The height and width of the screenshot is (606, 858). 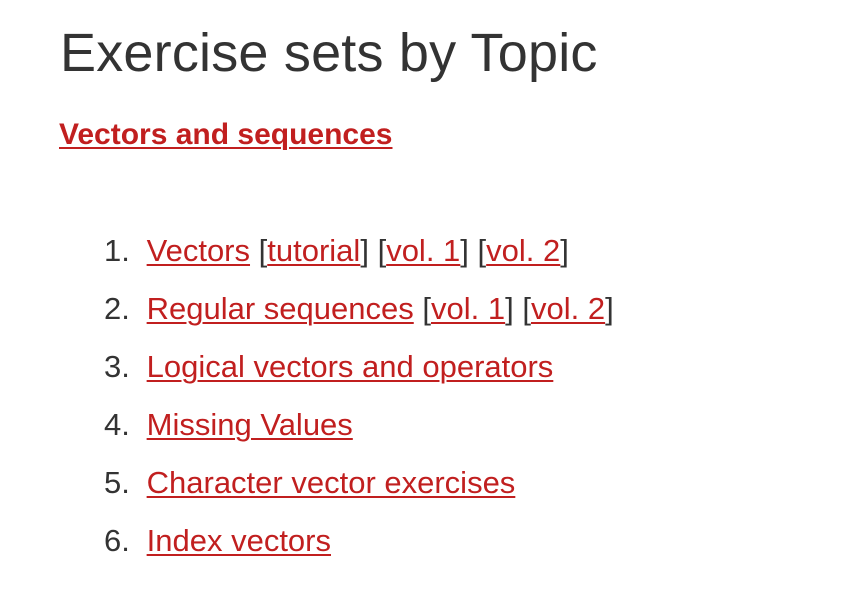 I want to click on topic-link-missing-values: Missing Values, so click(x=250, y=424).